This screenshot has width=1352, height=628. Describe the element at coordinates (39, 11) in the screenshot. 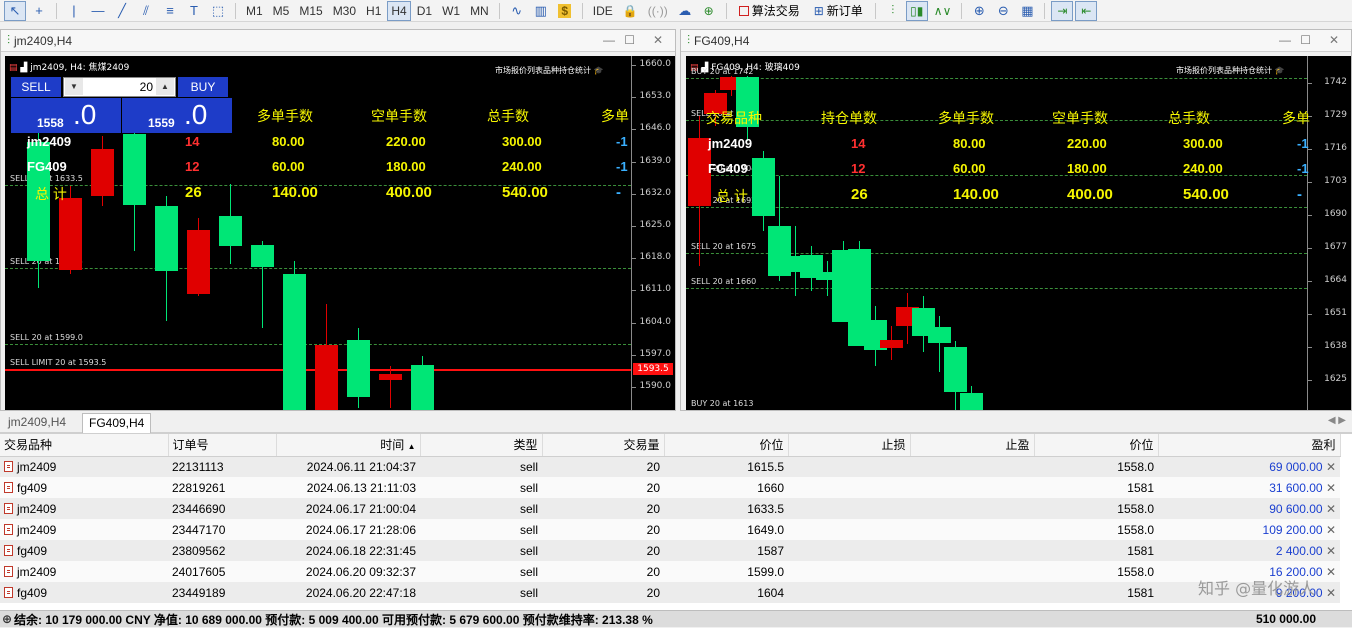

I see `crosshair-icon: +` at that location.